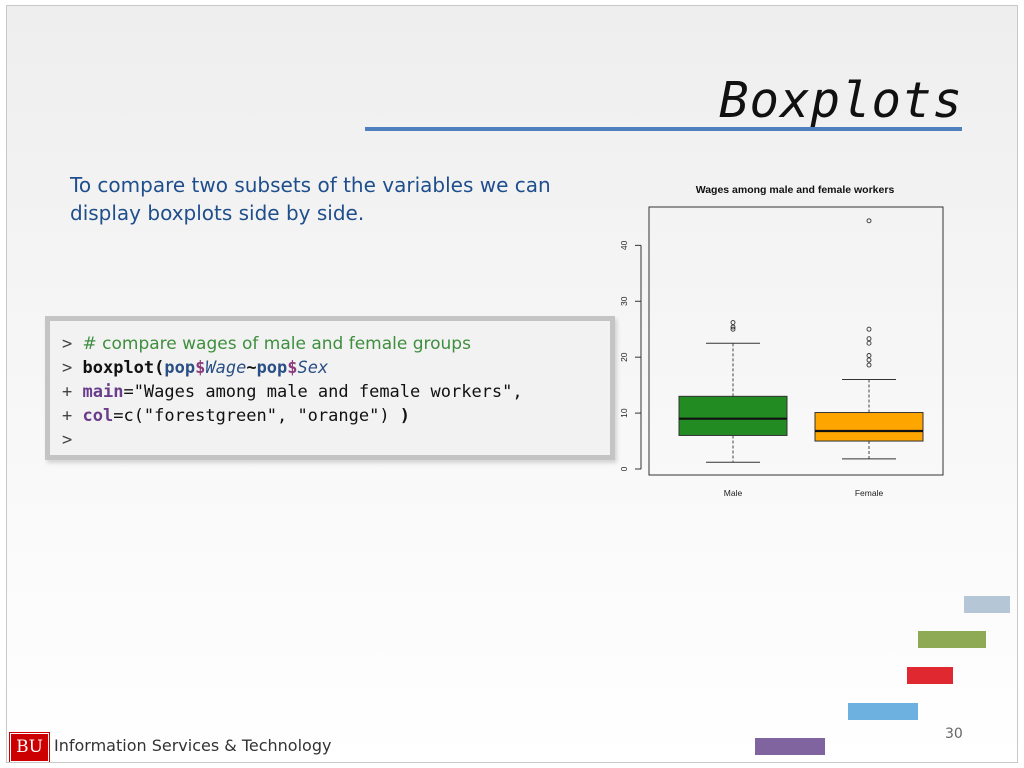 Image resolution: width=1024 pixels, height=768 pixels. Describe the element at coordinates (103, 392) in the screenshot. I see `arg-main: main` at that location.